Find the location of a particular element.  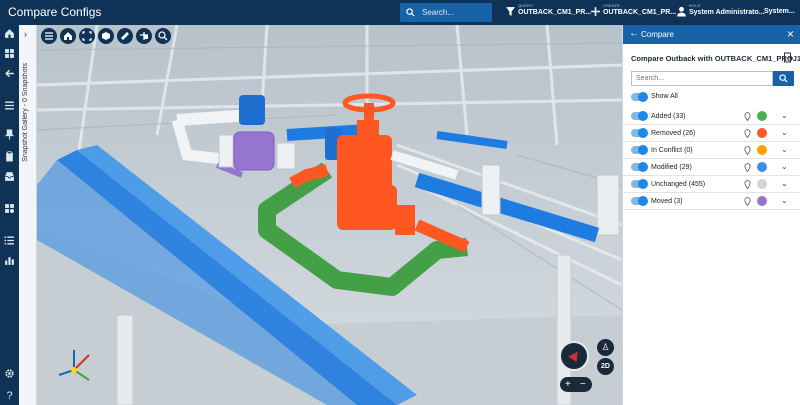

cube-view-button is located at coordinates (106, 36).